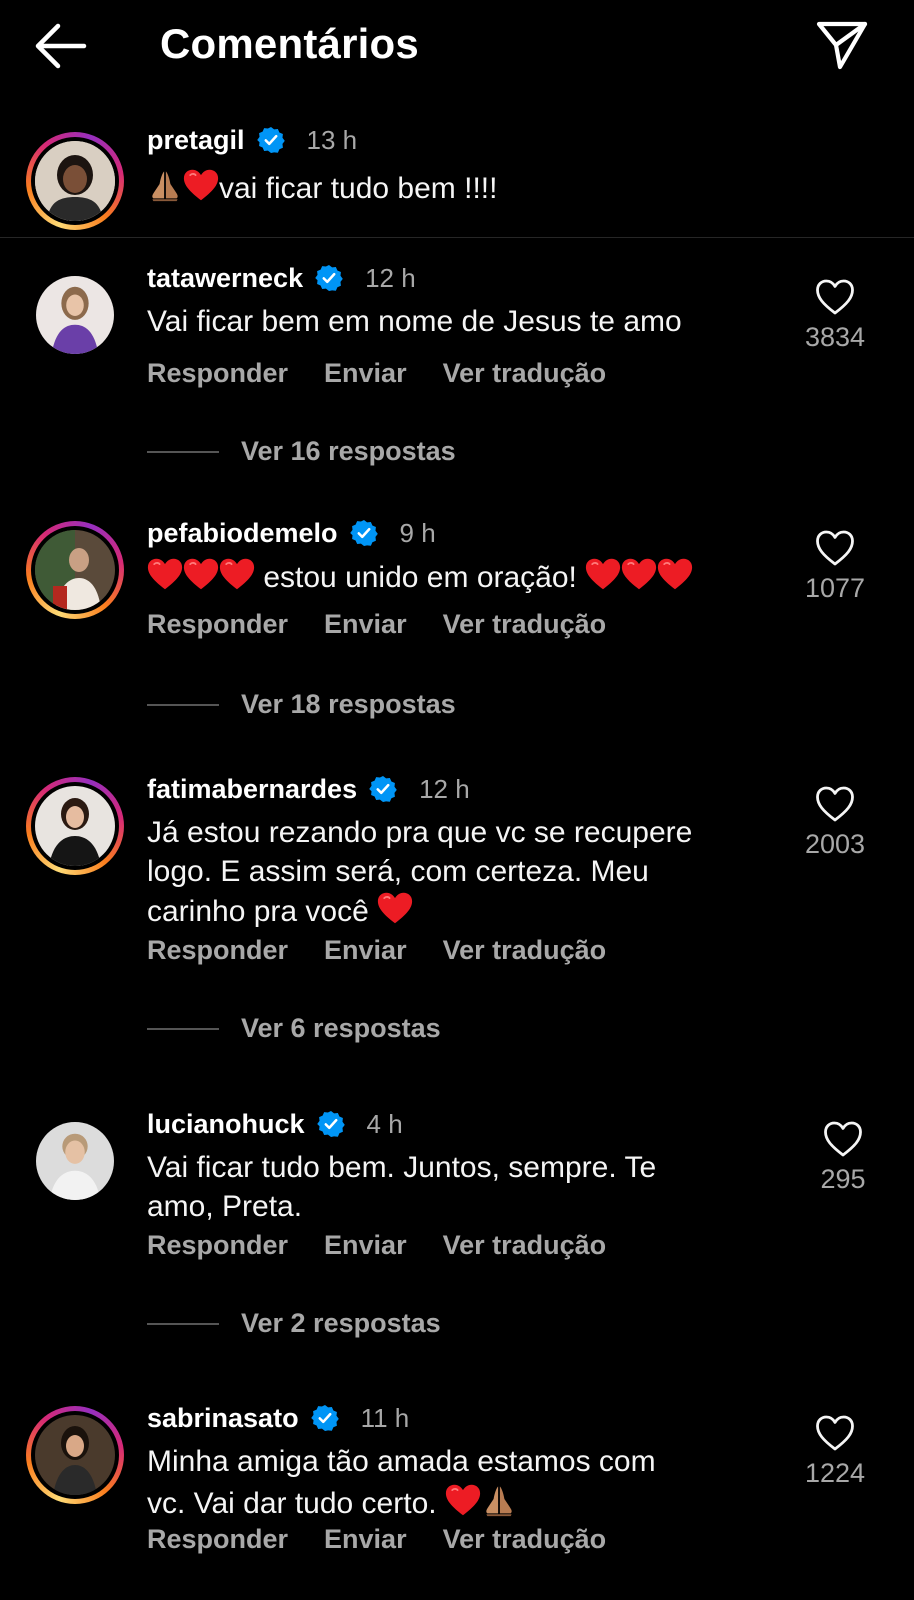 Image resolution: width=914 pixels, height=1600 pixels. Describe the element at coordinates (196, 140) in the screenshot. I see `username: pretagil` at that location.